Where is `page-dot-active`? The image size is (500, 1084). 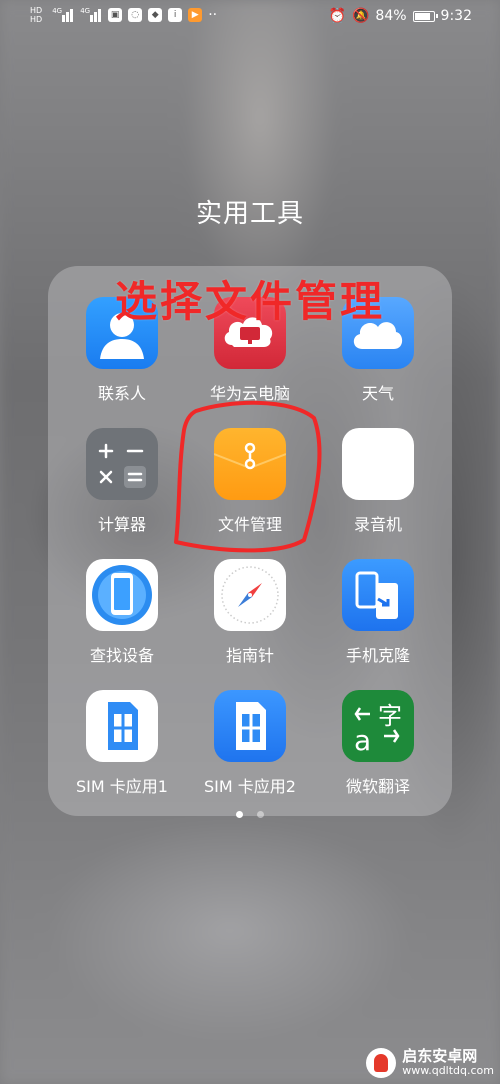 page-dot-active is located at coordinates (240, 814).